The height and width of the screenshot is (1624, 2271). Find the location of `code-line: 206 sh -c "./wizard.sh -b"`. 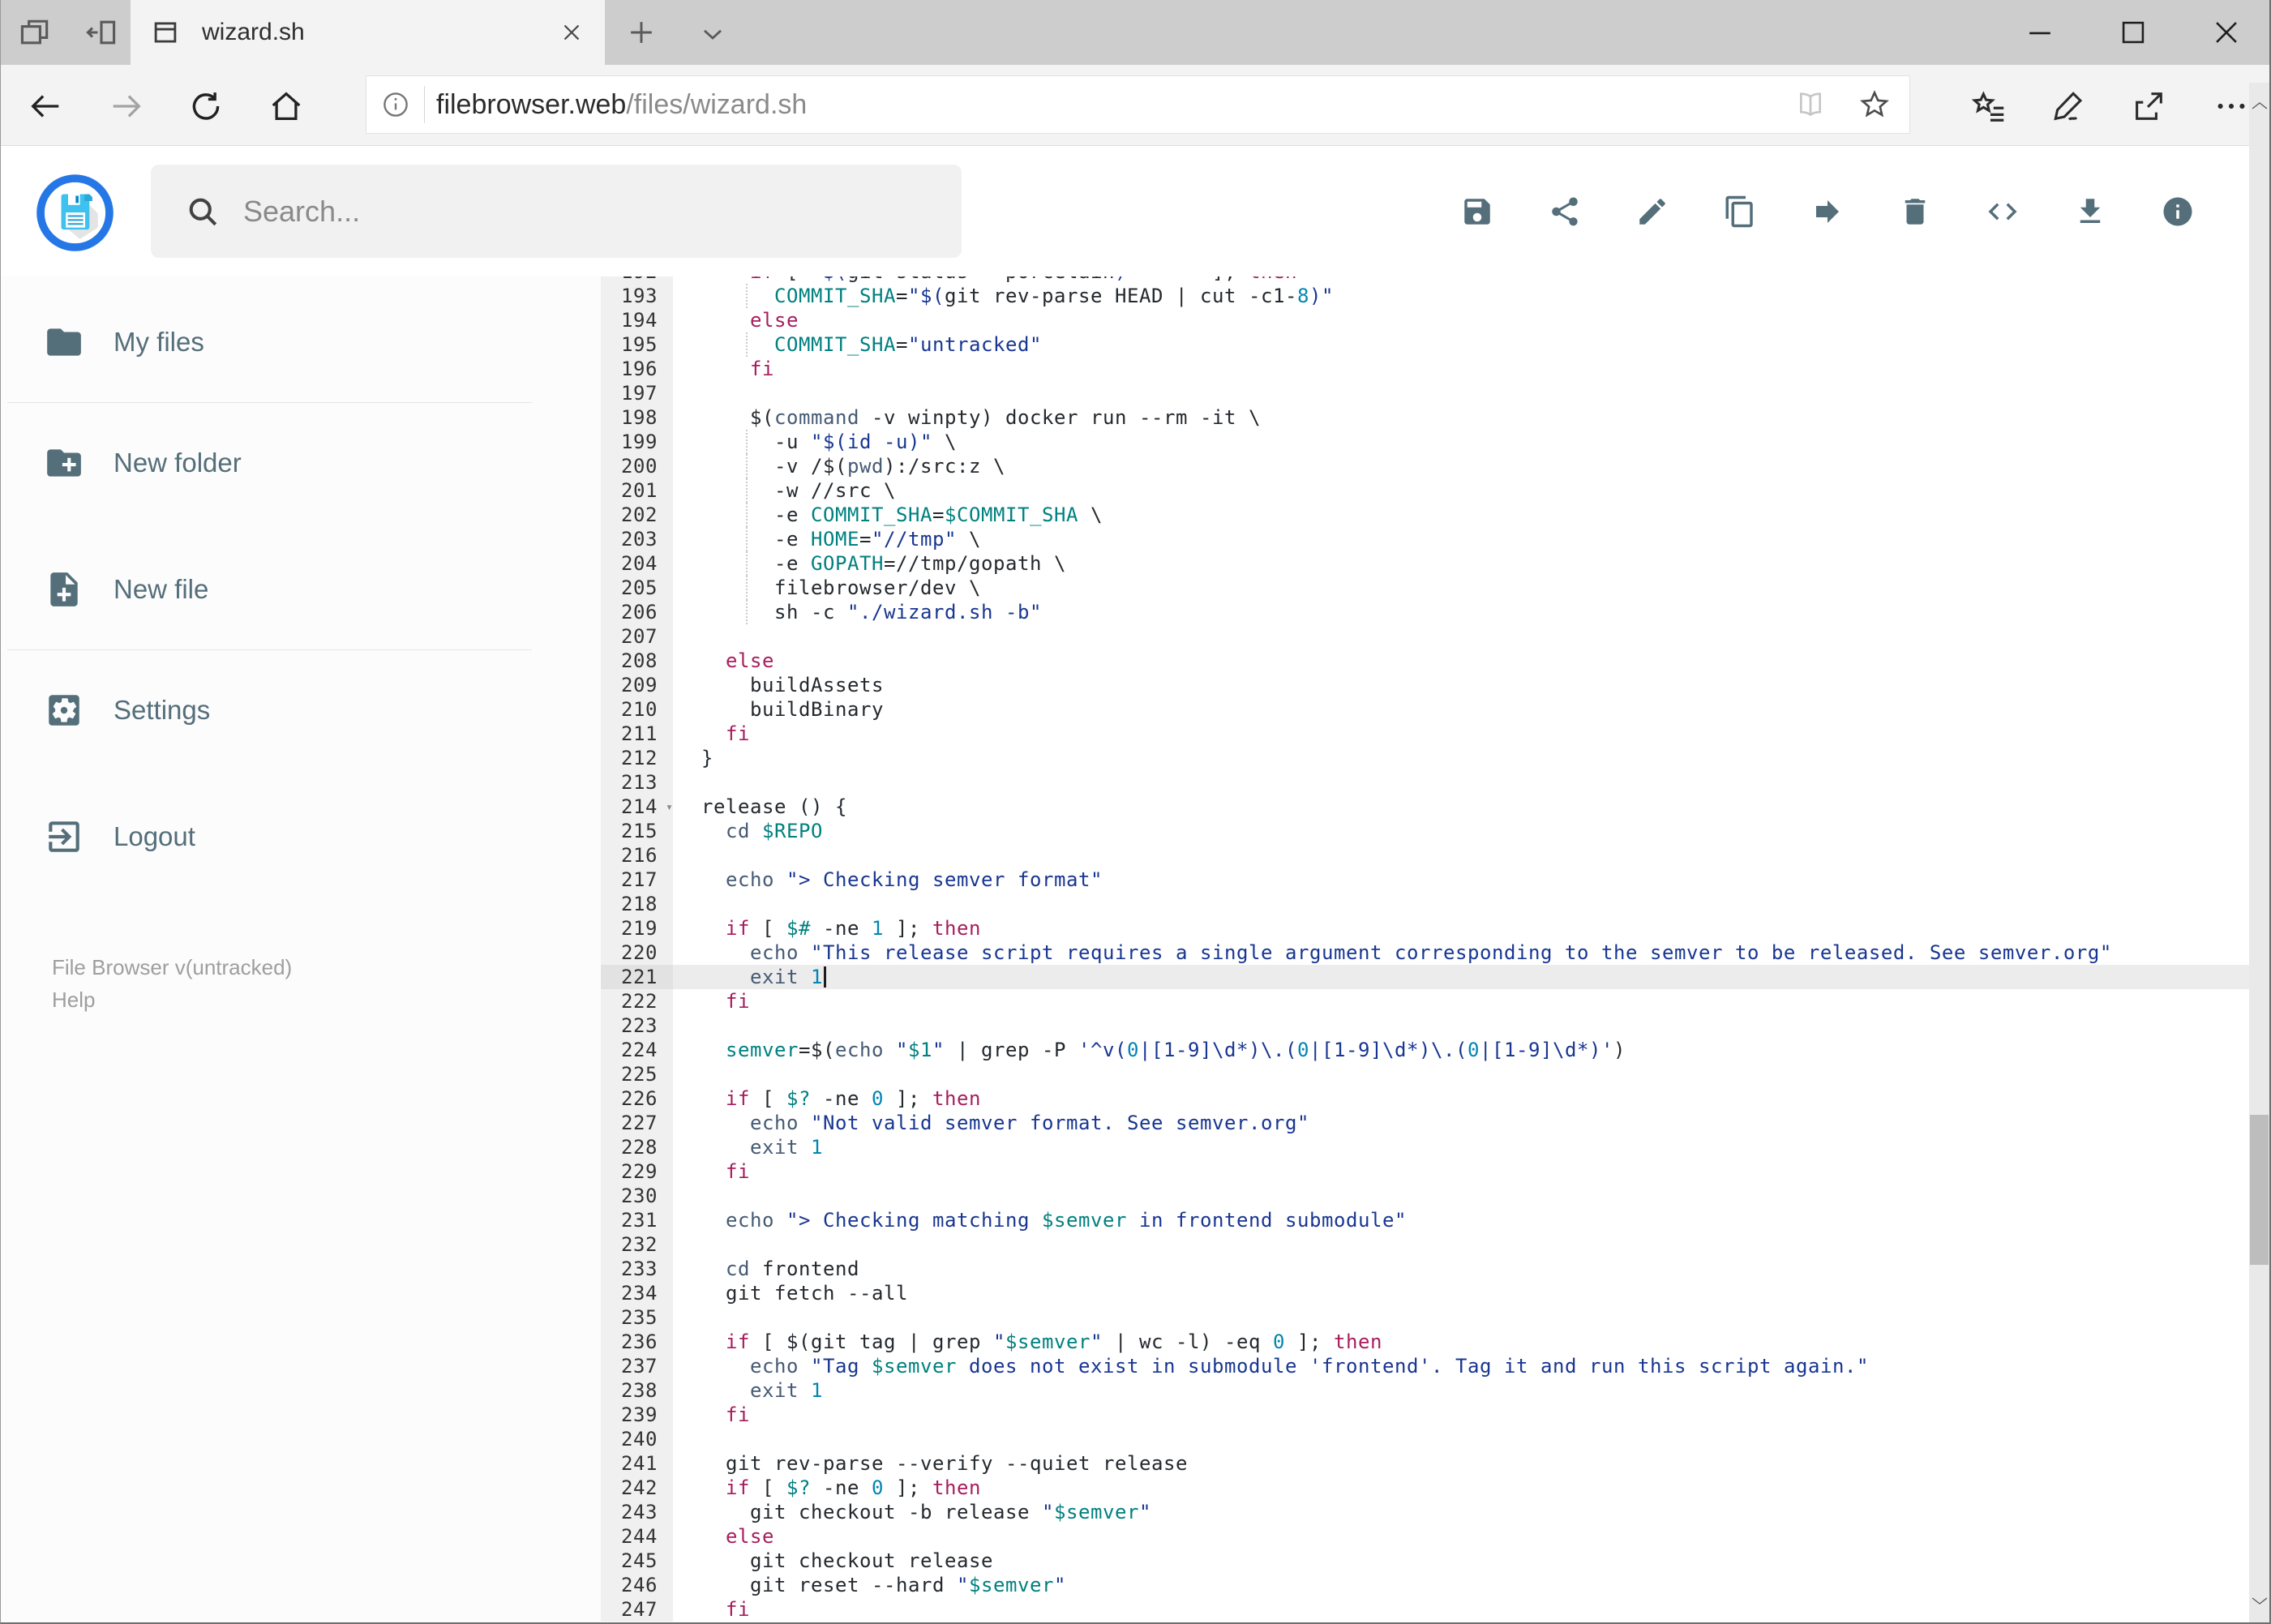

code-line: 206 sh -c "./wizard.sh -b" is located at coordinates (1426, 612).